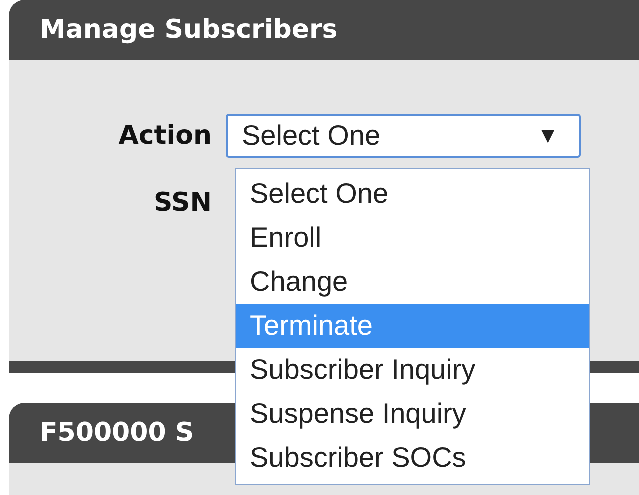 The image size is (639, 495). I want to click on dropdown-option: Select One, so click(412, 194).